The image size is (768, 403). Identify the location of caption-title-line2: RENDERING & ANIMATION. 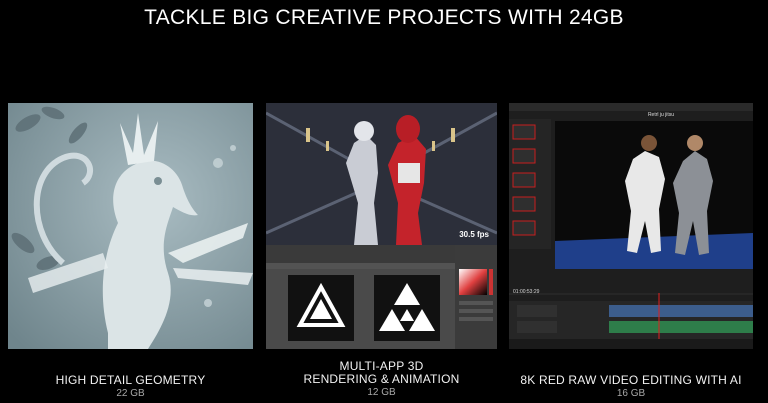
(381, 379).